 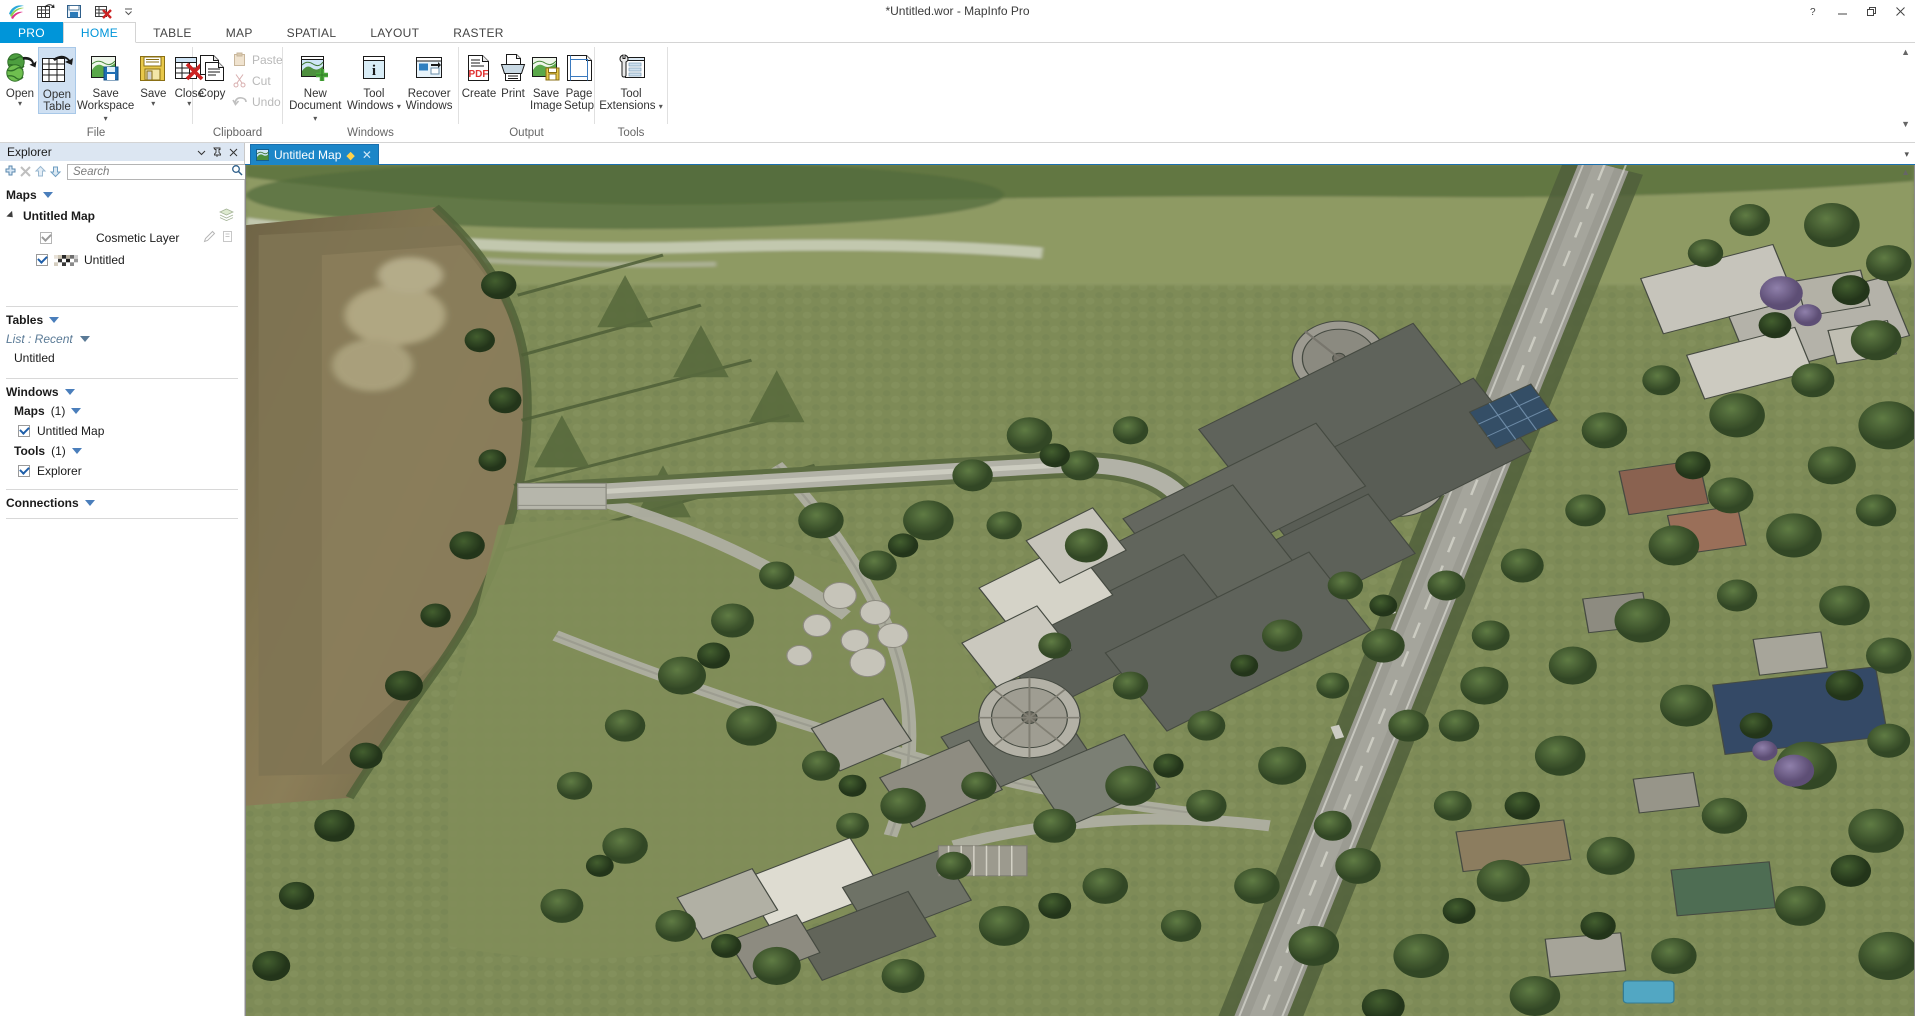 What do you see at coordinates (259, 101) in the screenshot?
I see `undo-button: Undo` at bounding box center [259, 101].